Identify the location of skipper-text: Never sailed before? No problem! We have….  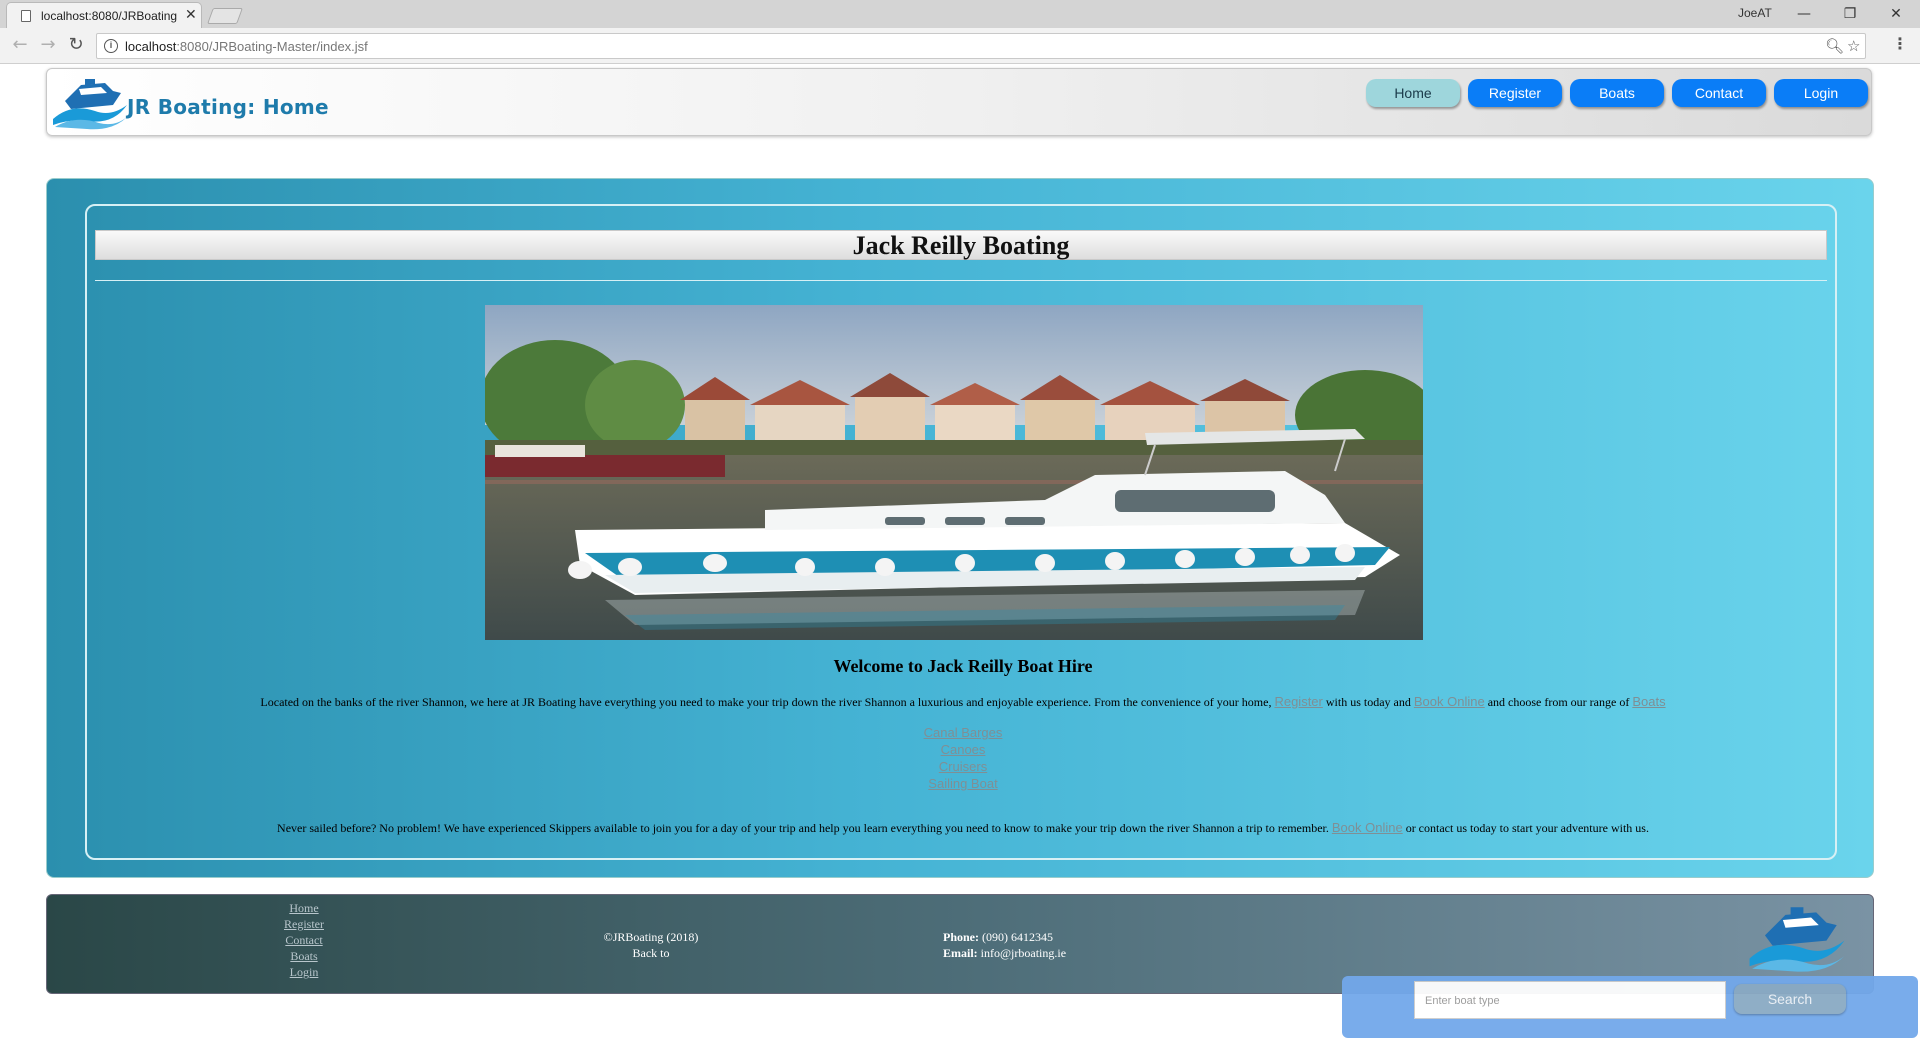
(803, 828).